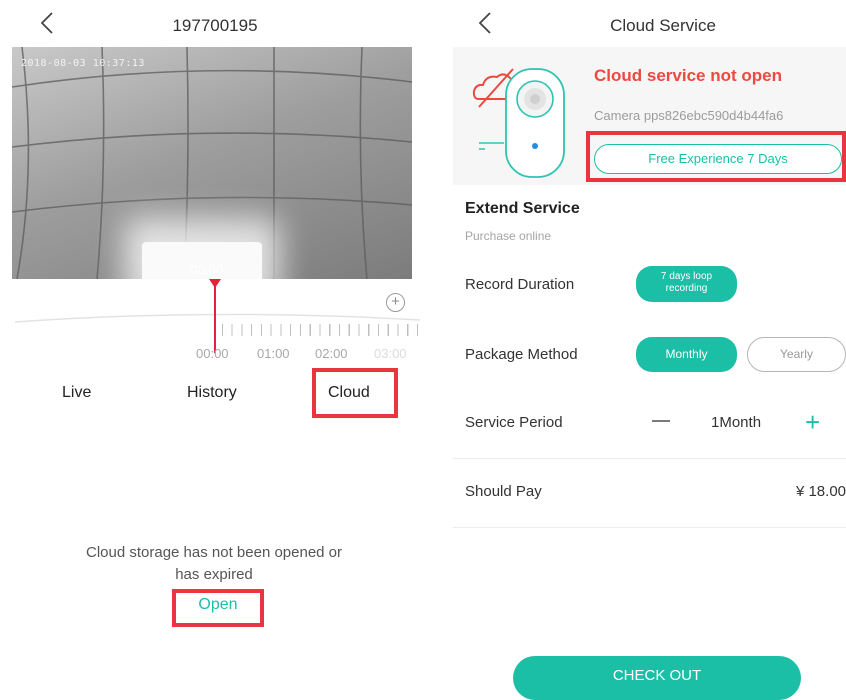  Describe the element at coordinates (215, 317) in the screenshot. I see `playhead-line` at that location.